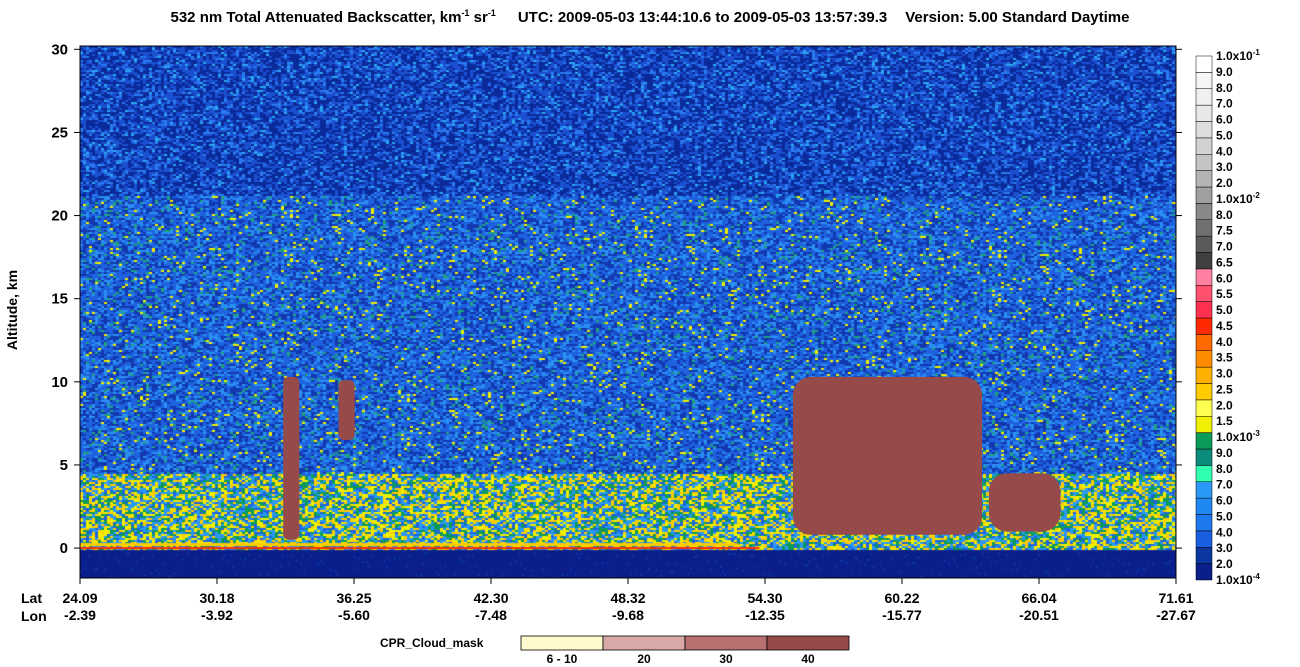 This screenshot has width=1300, height=667. What do you see at coordinates (59, 299) in the screenshot?
I see `y-tick-label: 15` at bounding box center [59, 299].